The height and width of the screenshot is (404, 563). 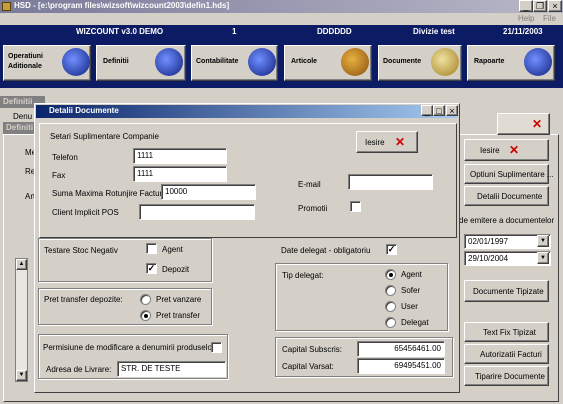 What do you see at coordinates (538, 62) in the screenshot?
I see `printer-icon` at bounding box center [538, 62].